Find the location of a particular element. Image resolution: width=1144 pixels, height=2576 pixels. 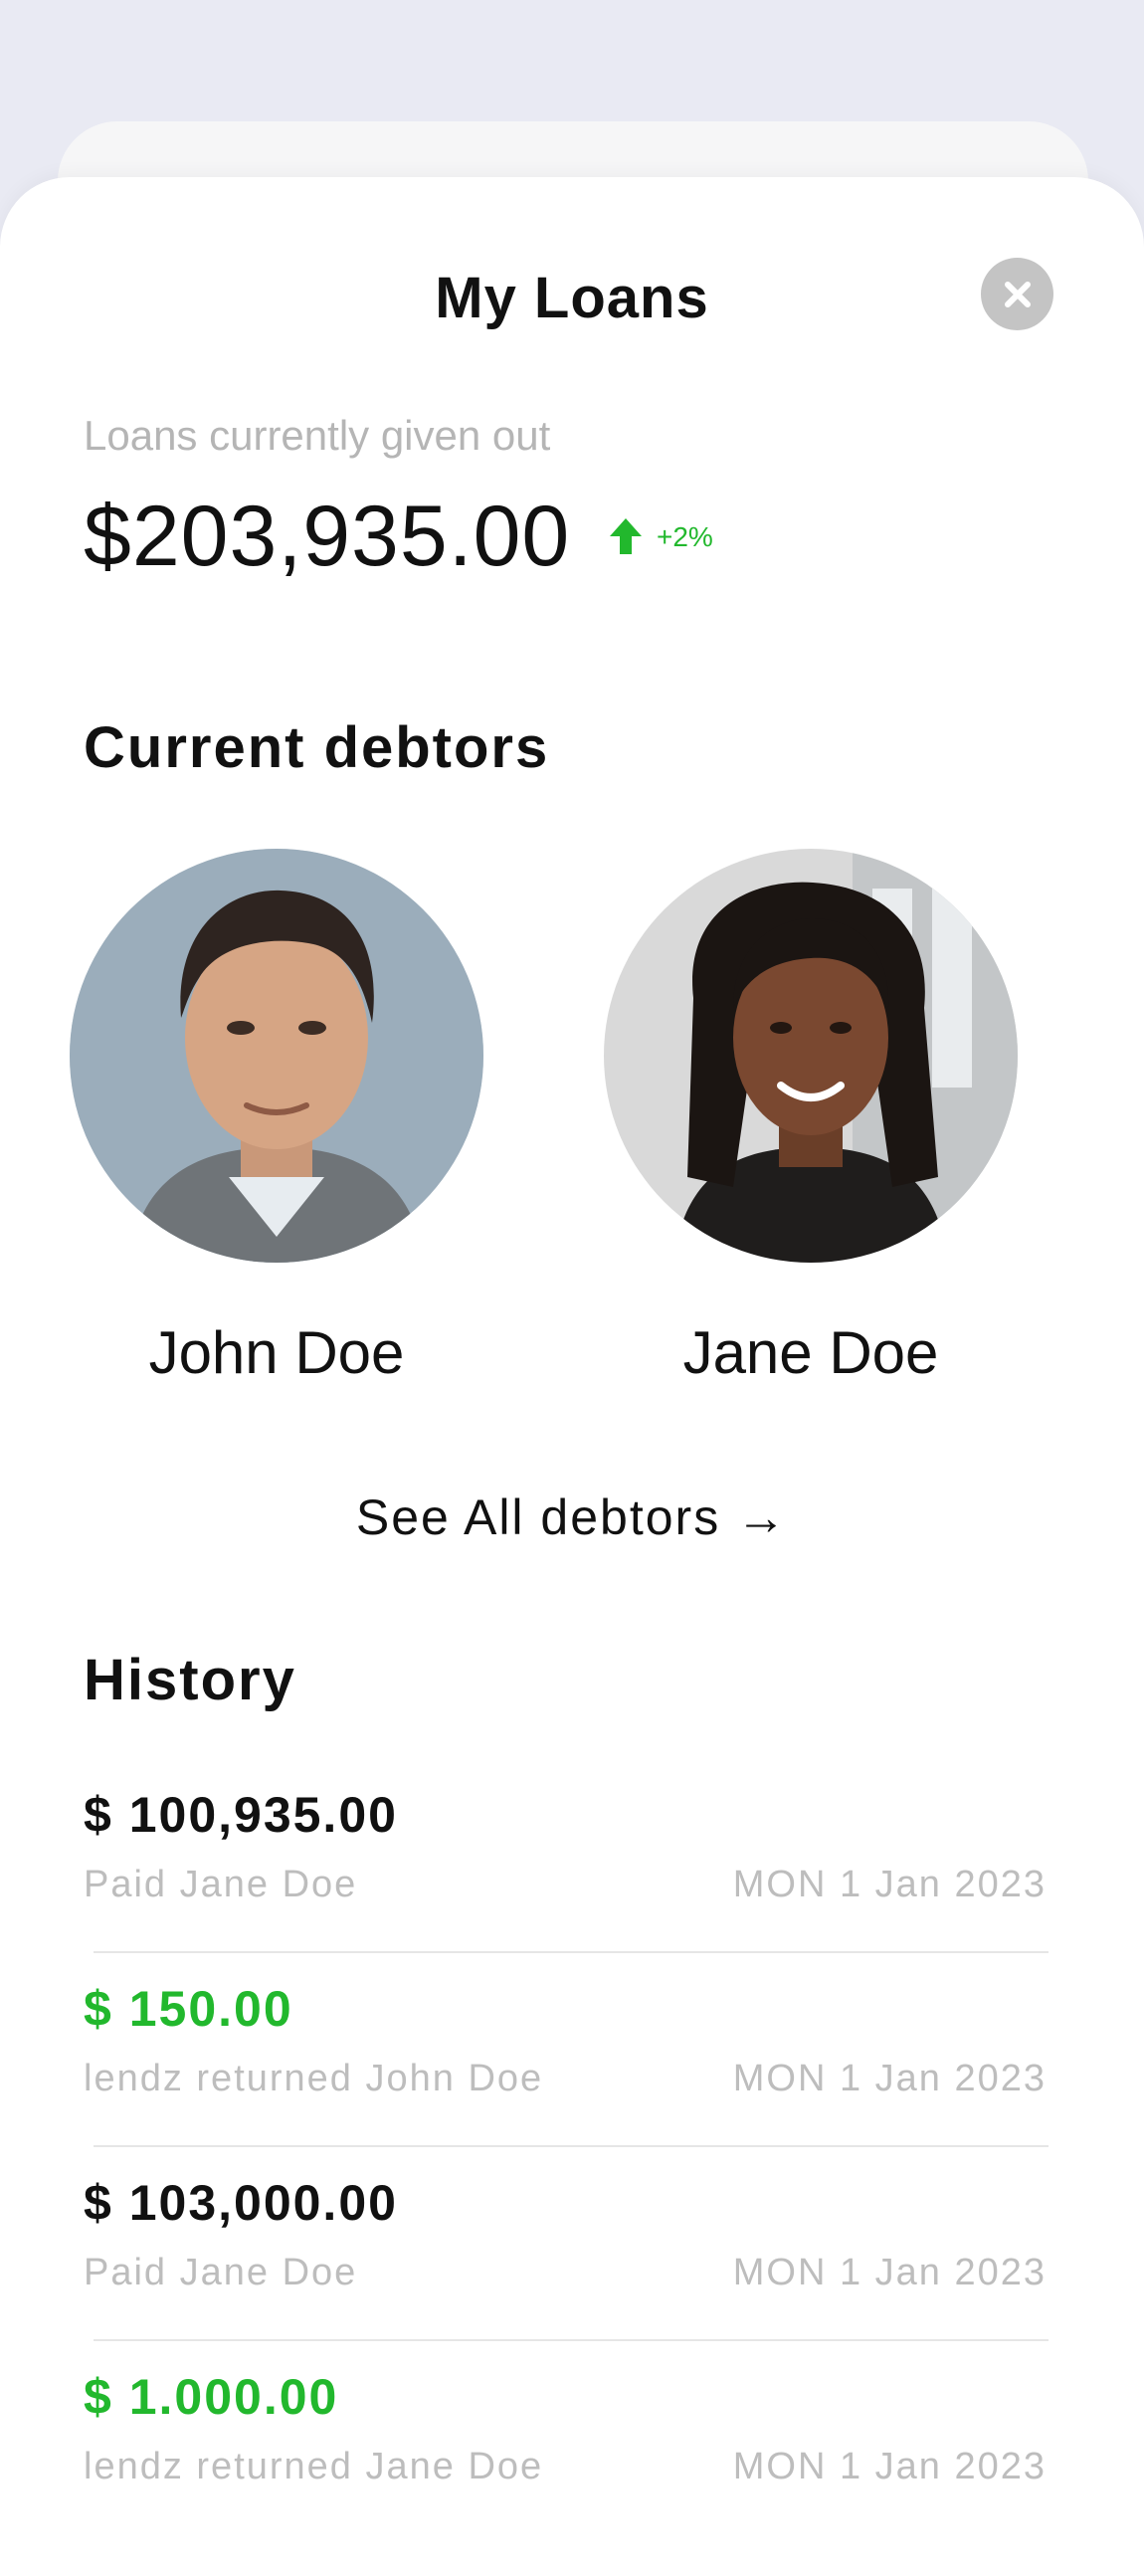

history-amount: $ 103,000.00 is located at coordinates (241, 2203).